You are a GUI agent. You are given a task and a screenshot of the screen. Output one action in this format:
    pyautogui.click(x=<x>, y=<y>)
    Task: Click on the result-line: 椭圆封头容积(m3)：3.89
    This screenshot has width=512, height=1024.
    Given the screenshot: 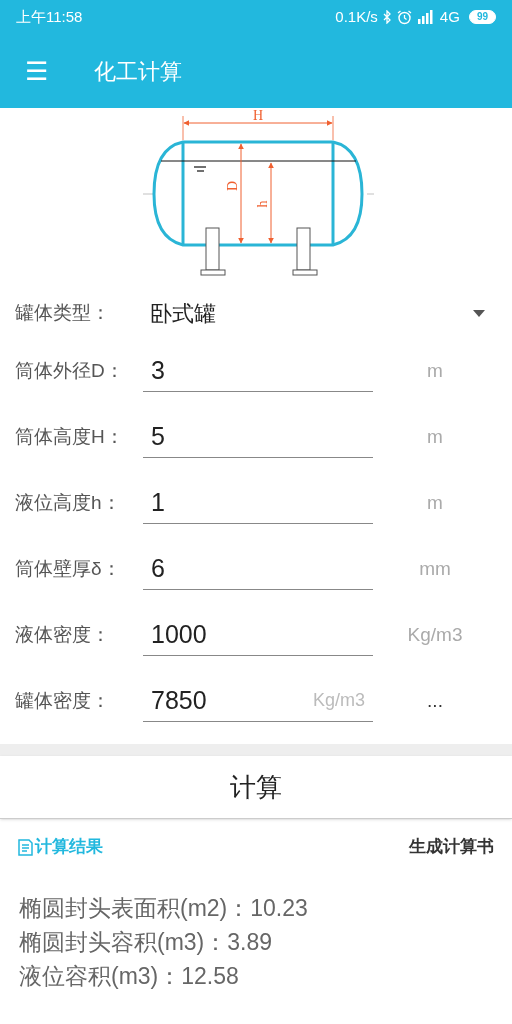 What is the action you would take?
    pyautogui.click(x=146, y=942)
    